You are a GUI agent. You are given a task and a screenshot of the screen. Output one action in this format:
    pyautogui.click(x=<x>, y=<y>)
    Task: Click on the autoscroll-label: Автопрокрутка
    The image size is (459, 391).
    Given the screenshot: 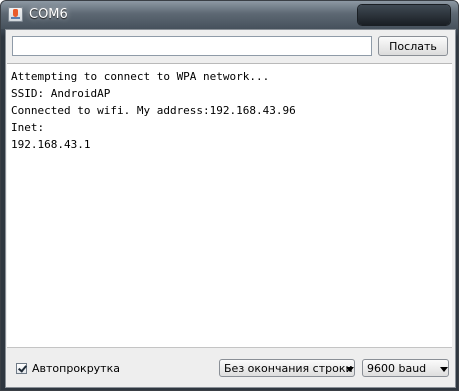 What is the action you would take?
    pyautogui.click(x=76, y=368)
    